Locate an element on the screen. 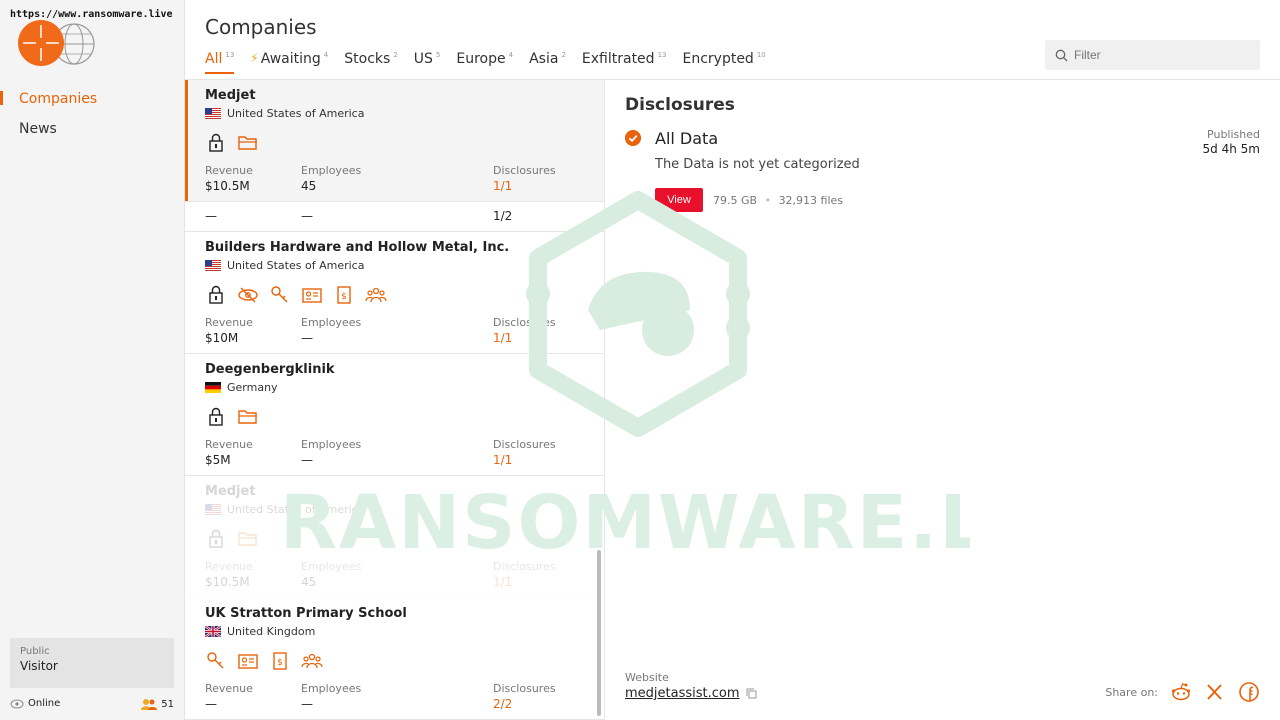 Image resolution: width=1280 pixels, height=720 pixels. copy-icon is located at coordinates (751, 693).